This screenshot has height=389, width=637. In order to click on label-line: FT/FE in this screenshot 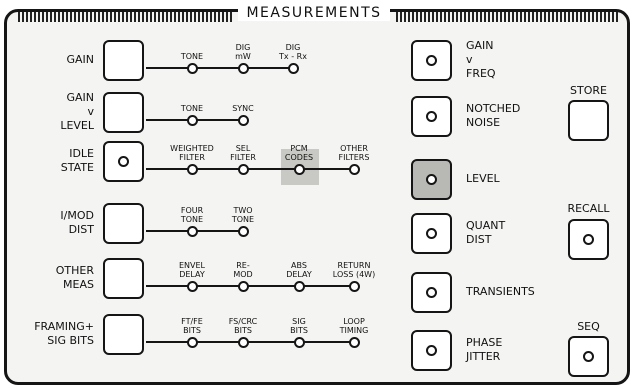, I will do `click(192, 321)`.